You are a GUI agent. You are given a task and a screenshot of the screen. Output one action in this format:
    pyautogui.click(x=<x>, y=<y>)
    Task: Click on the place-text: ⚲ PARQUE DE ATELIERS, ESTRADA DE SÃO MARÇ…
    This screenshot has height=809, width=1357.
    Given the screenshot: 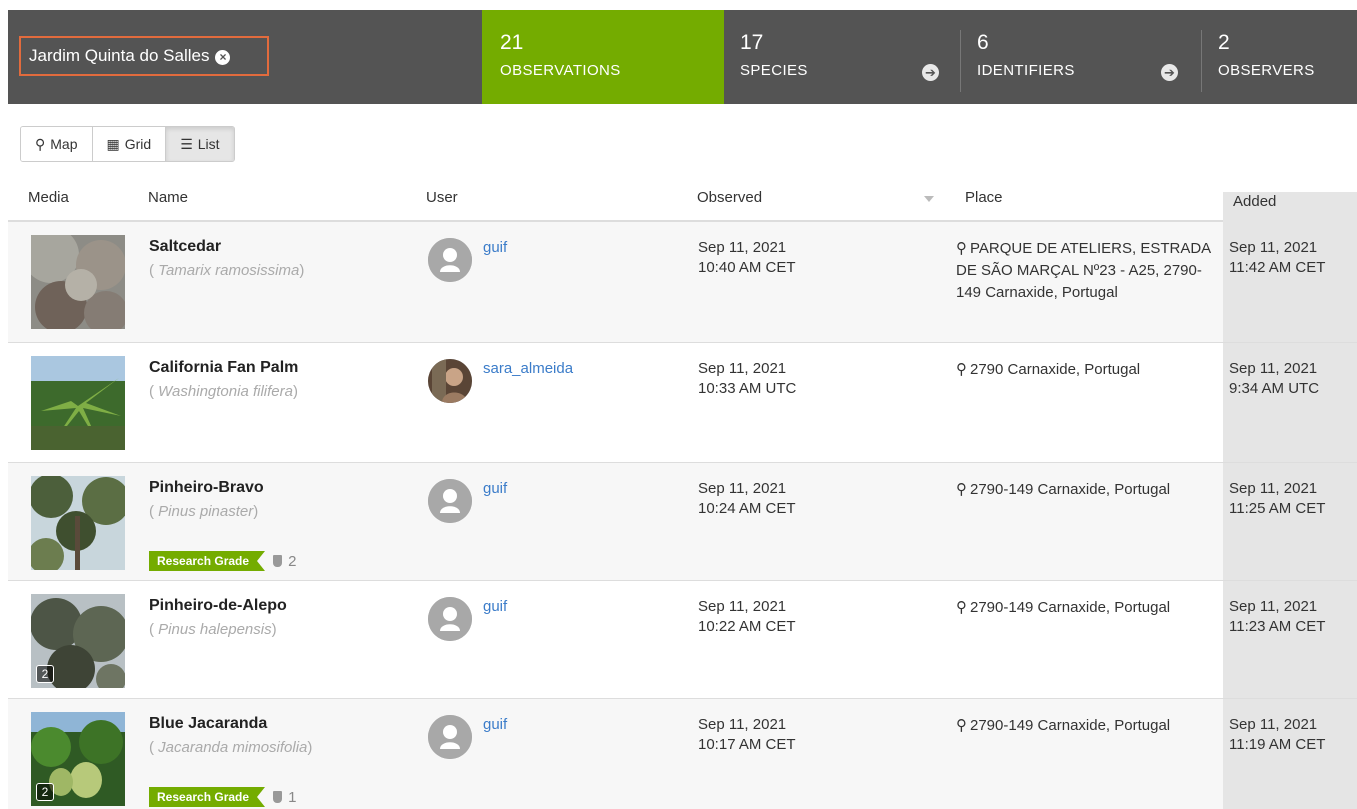 What is the action you would take?
    pyautogui.click(x=1083, y=270)
    